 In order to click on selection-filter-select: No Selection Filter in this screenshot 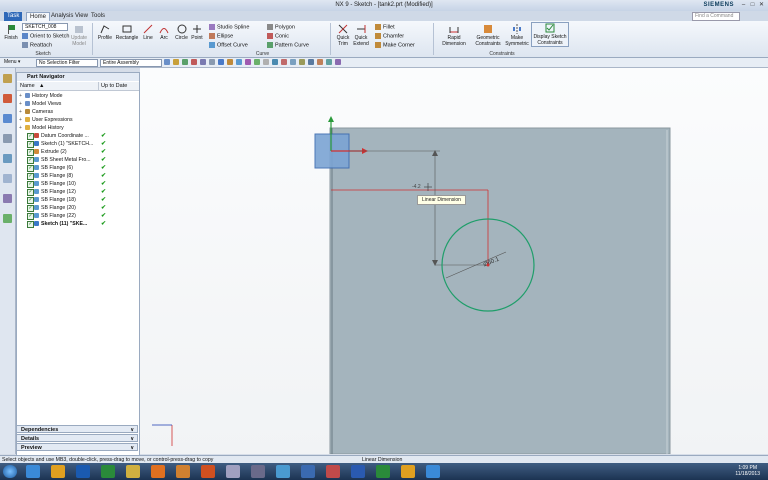, I will do `click(67, 63)`.